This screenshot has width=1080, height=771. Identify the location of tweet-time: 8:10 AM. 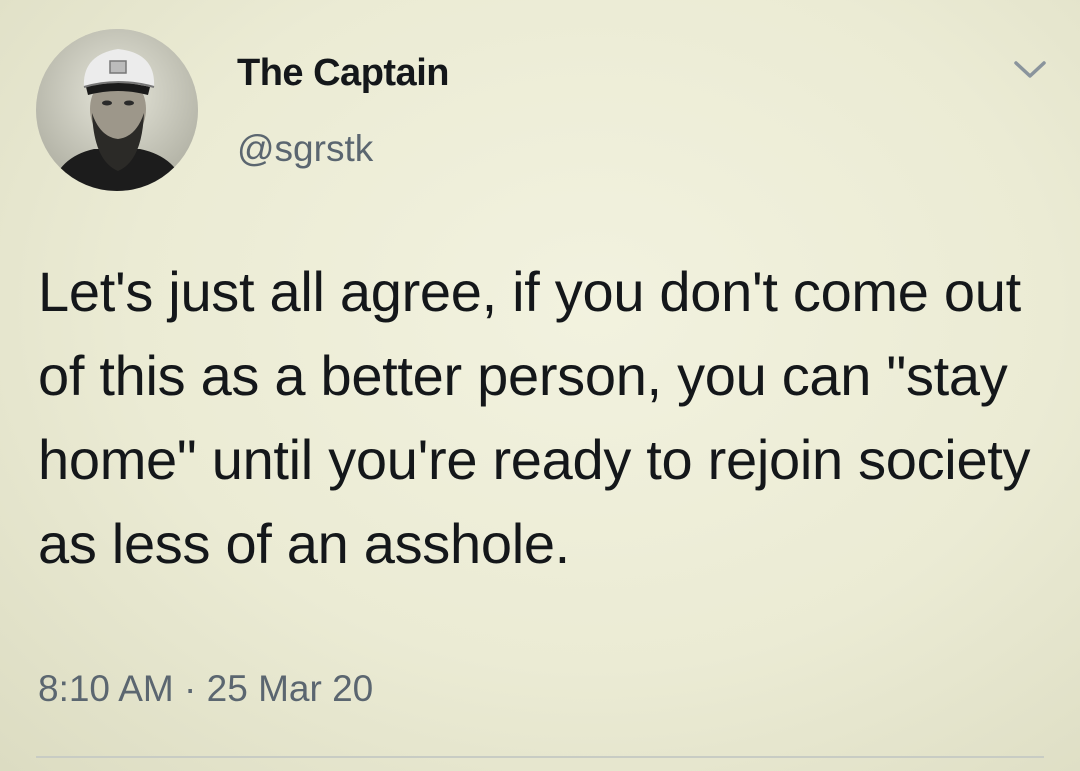
(106, 688).